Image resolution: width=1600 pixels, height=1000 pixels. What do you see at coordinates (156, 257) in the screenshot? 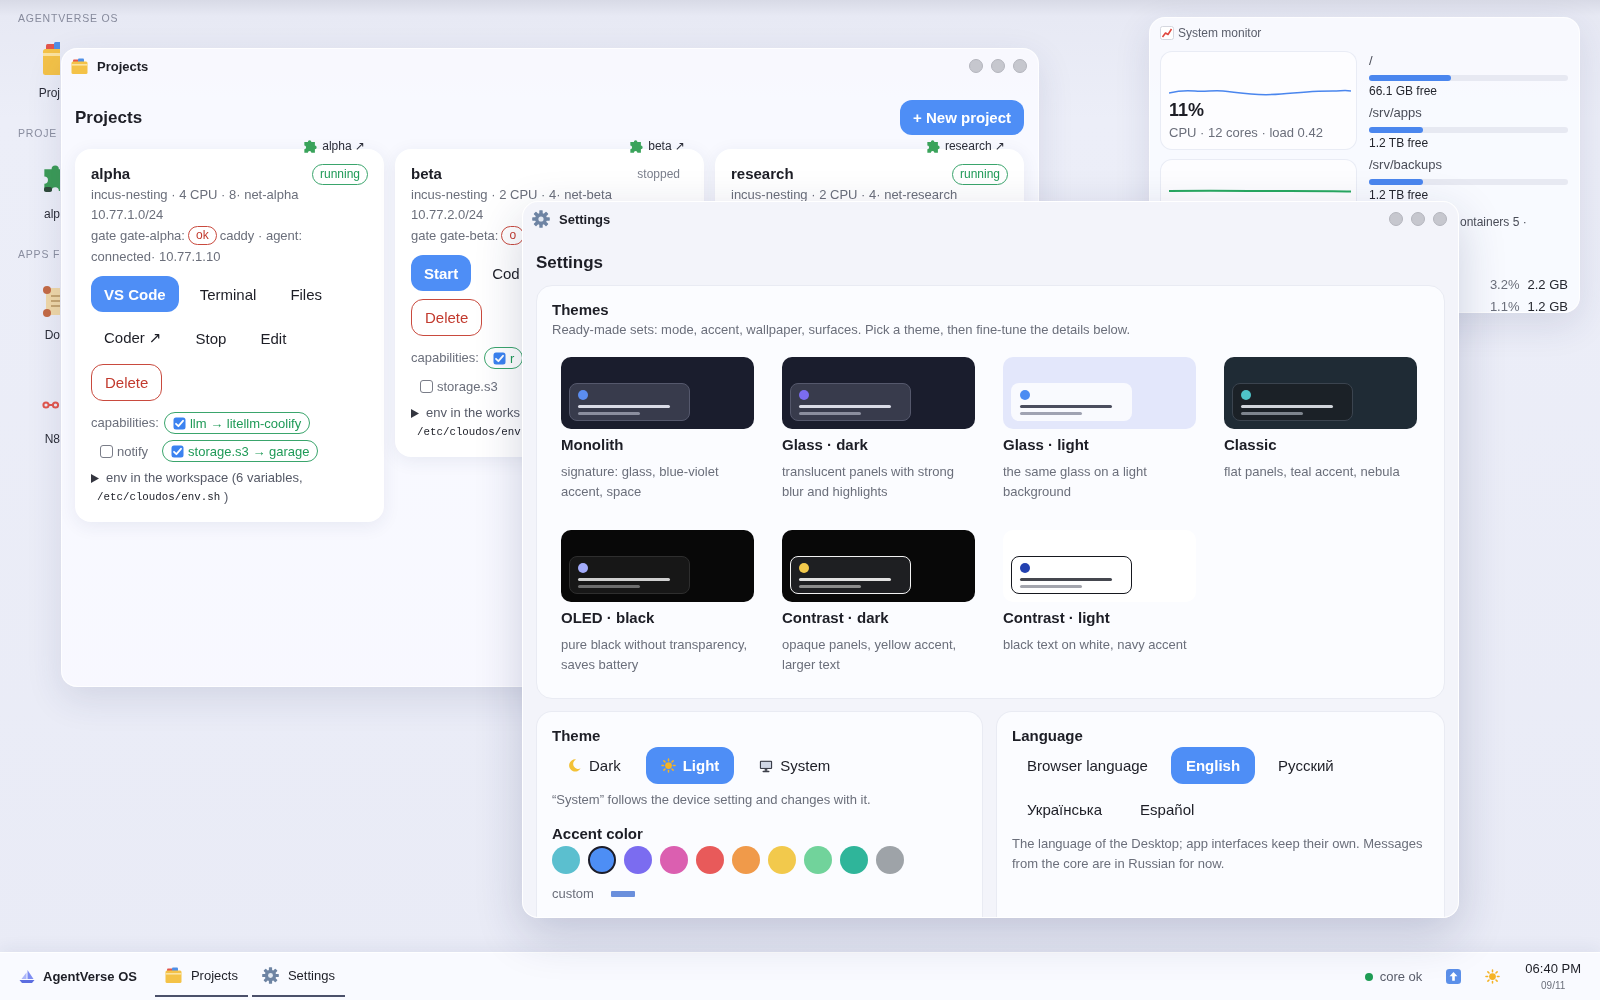
I see `gate-detail: connected· 10.77.1.10` at bounding box center [156, 257].